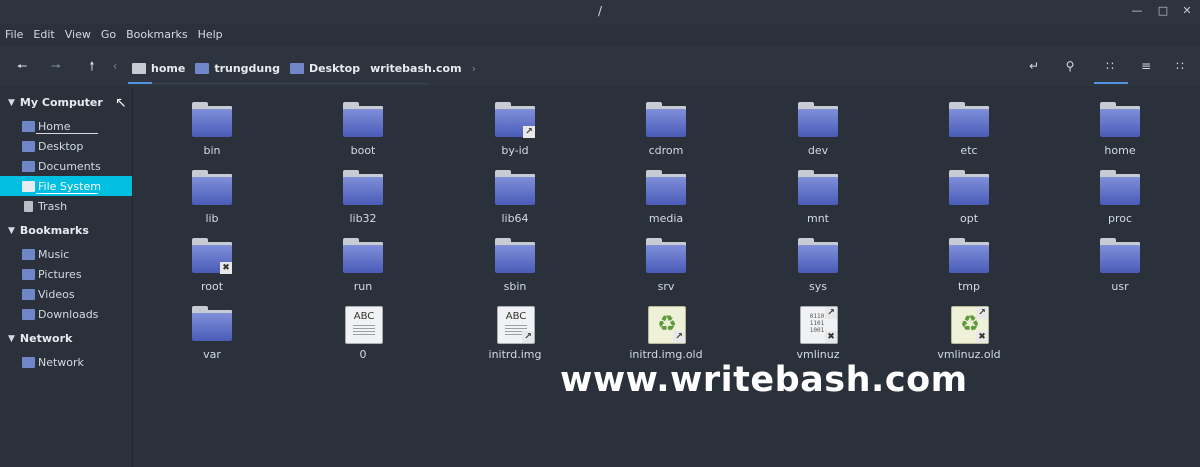 Image resolution: width=1200 pixels, height=467 pixels. What do you see at coordinates (212, 150) in the screenshot?
I see `file-label: bin` at bounding box center [212, 150].